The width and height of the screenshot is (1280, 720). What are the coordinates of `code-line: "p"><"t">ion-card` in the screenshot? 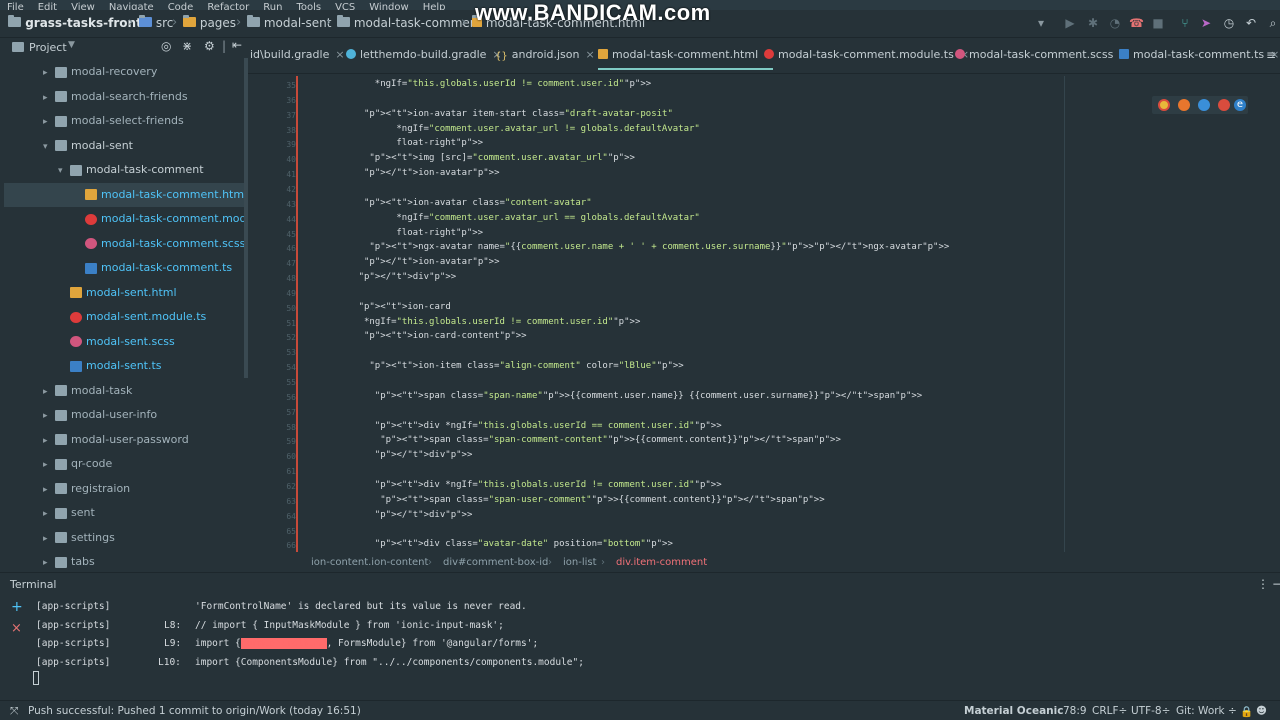 It's located at (405, 307).